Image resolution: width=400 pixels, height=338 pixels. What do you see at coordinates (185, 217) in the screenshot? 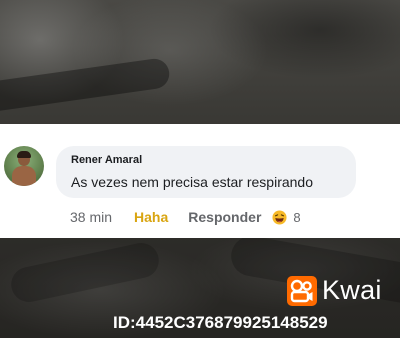
I see `comment-actions: 38 min Haha Responder 8` at bounding box center [185, 217].